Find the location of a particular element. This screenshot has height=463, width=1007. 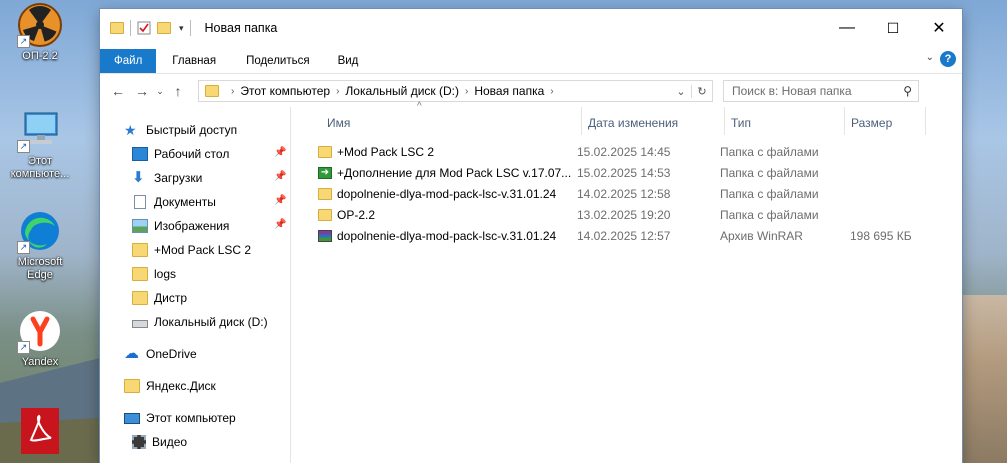

ribbon-tabs: Файл Главная Поделиться Вид ⌄ ? is located at coordinates (531, 60).